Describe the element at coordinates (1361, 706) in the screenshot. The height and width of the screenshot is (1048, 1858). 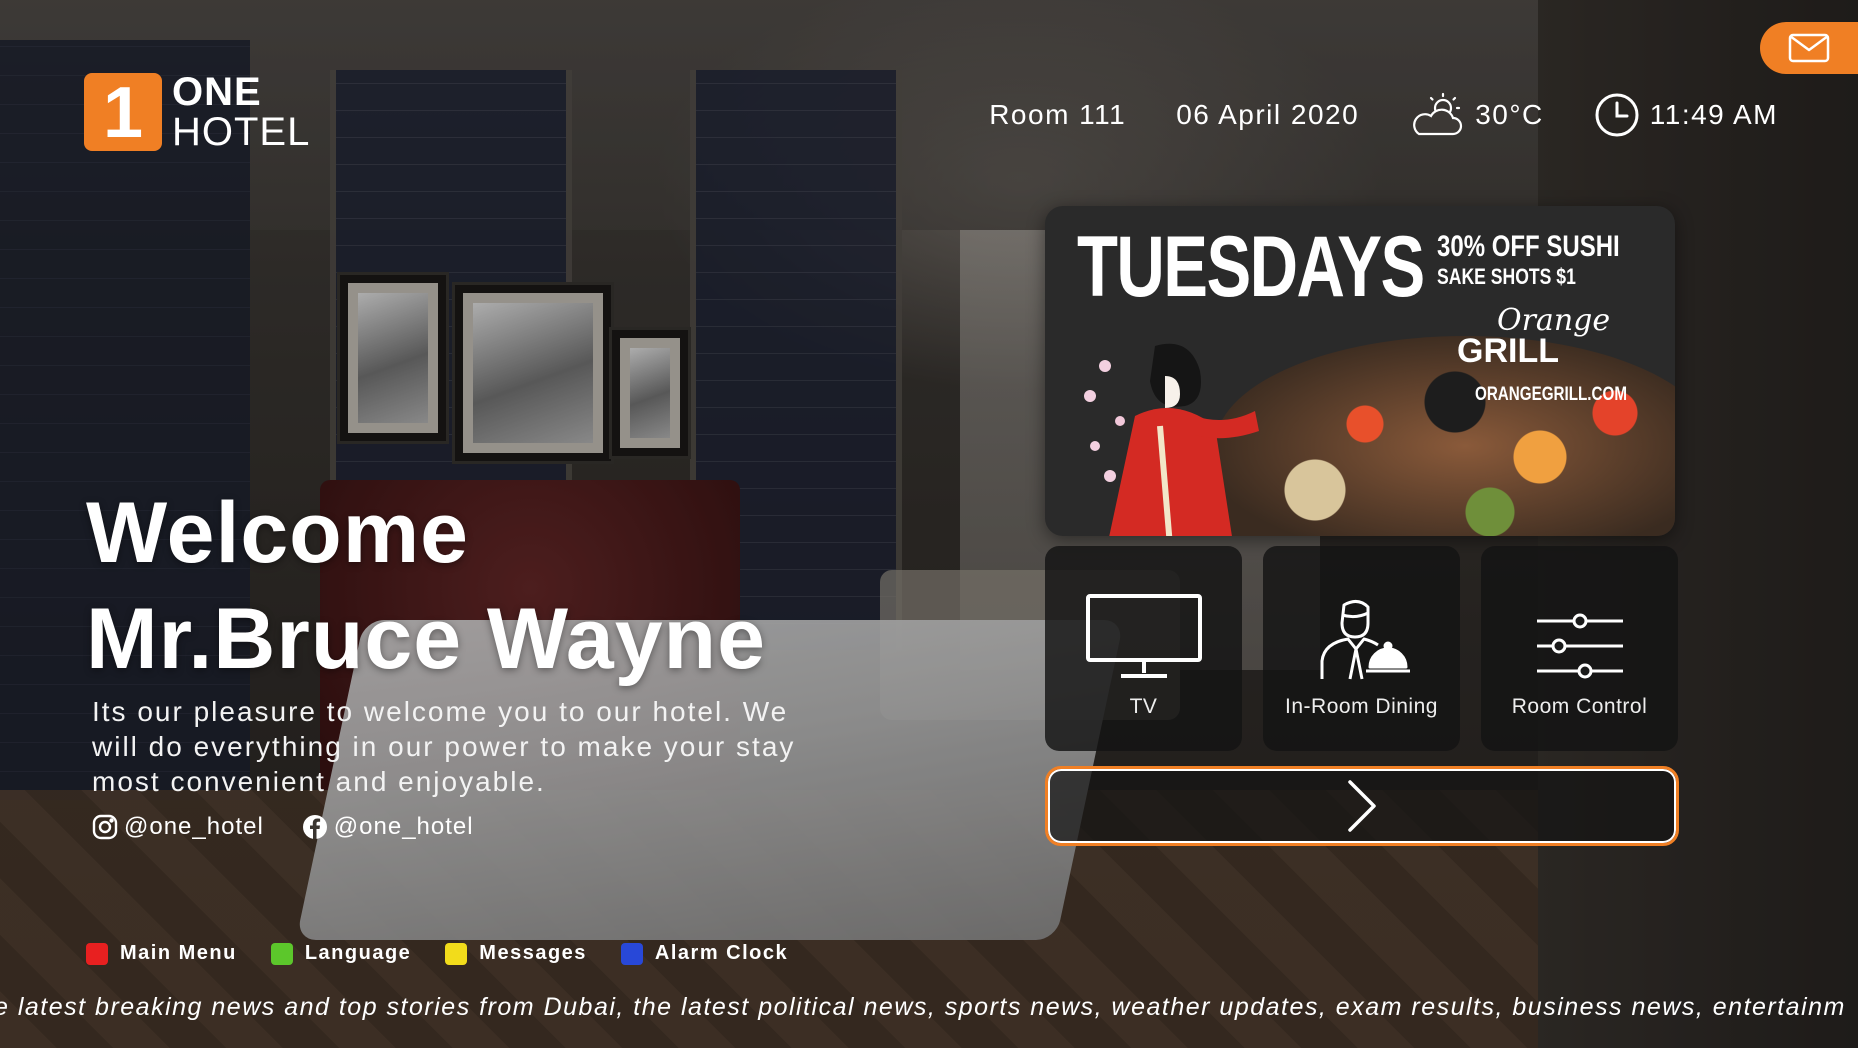
I see `tile-label: In-Room Dining` at that location.